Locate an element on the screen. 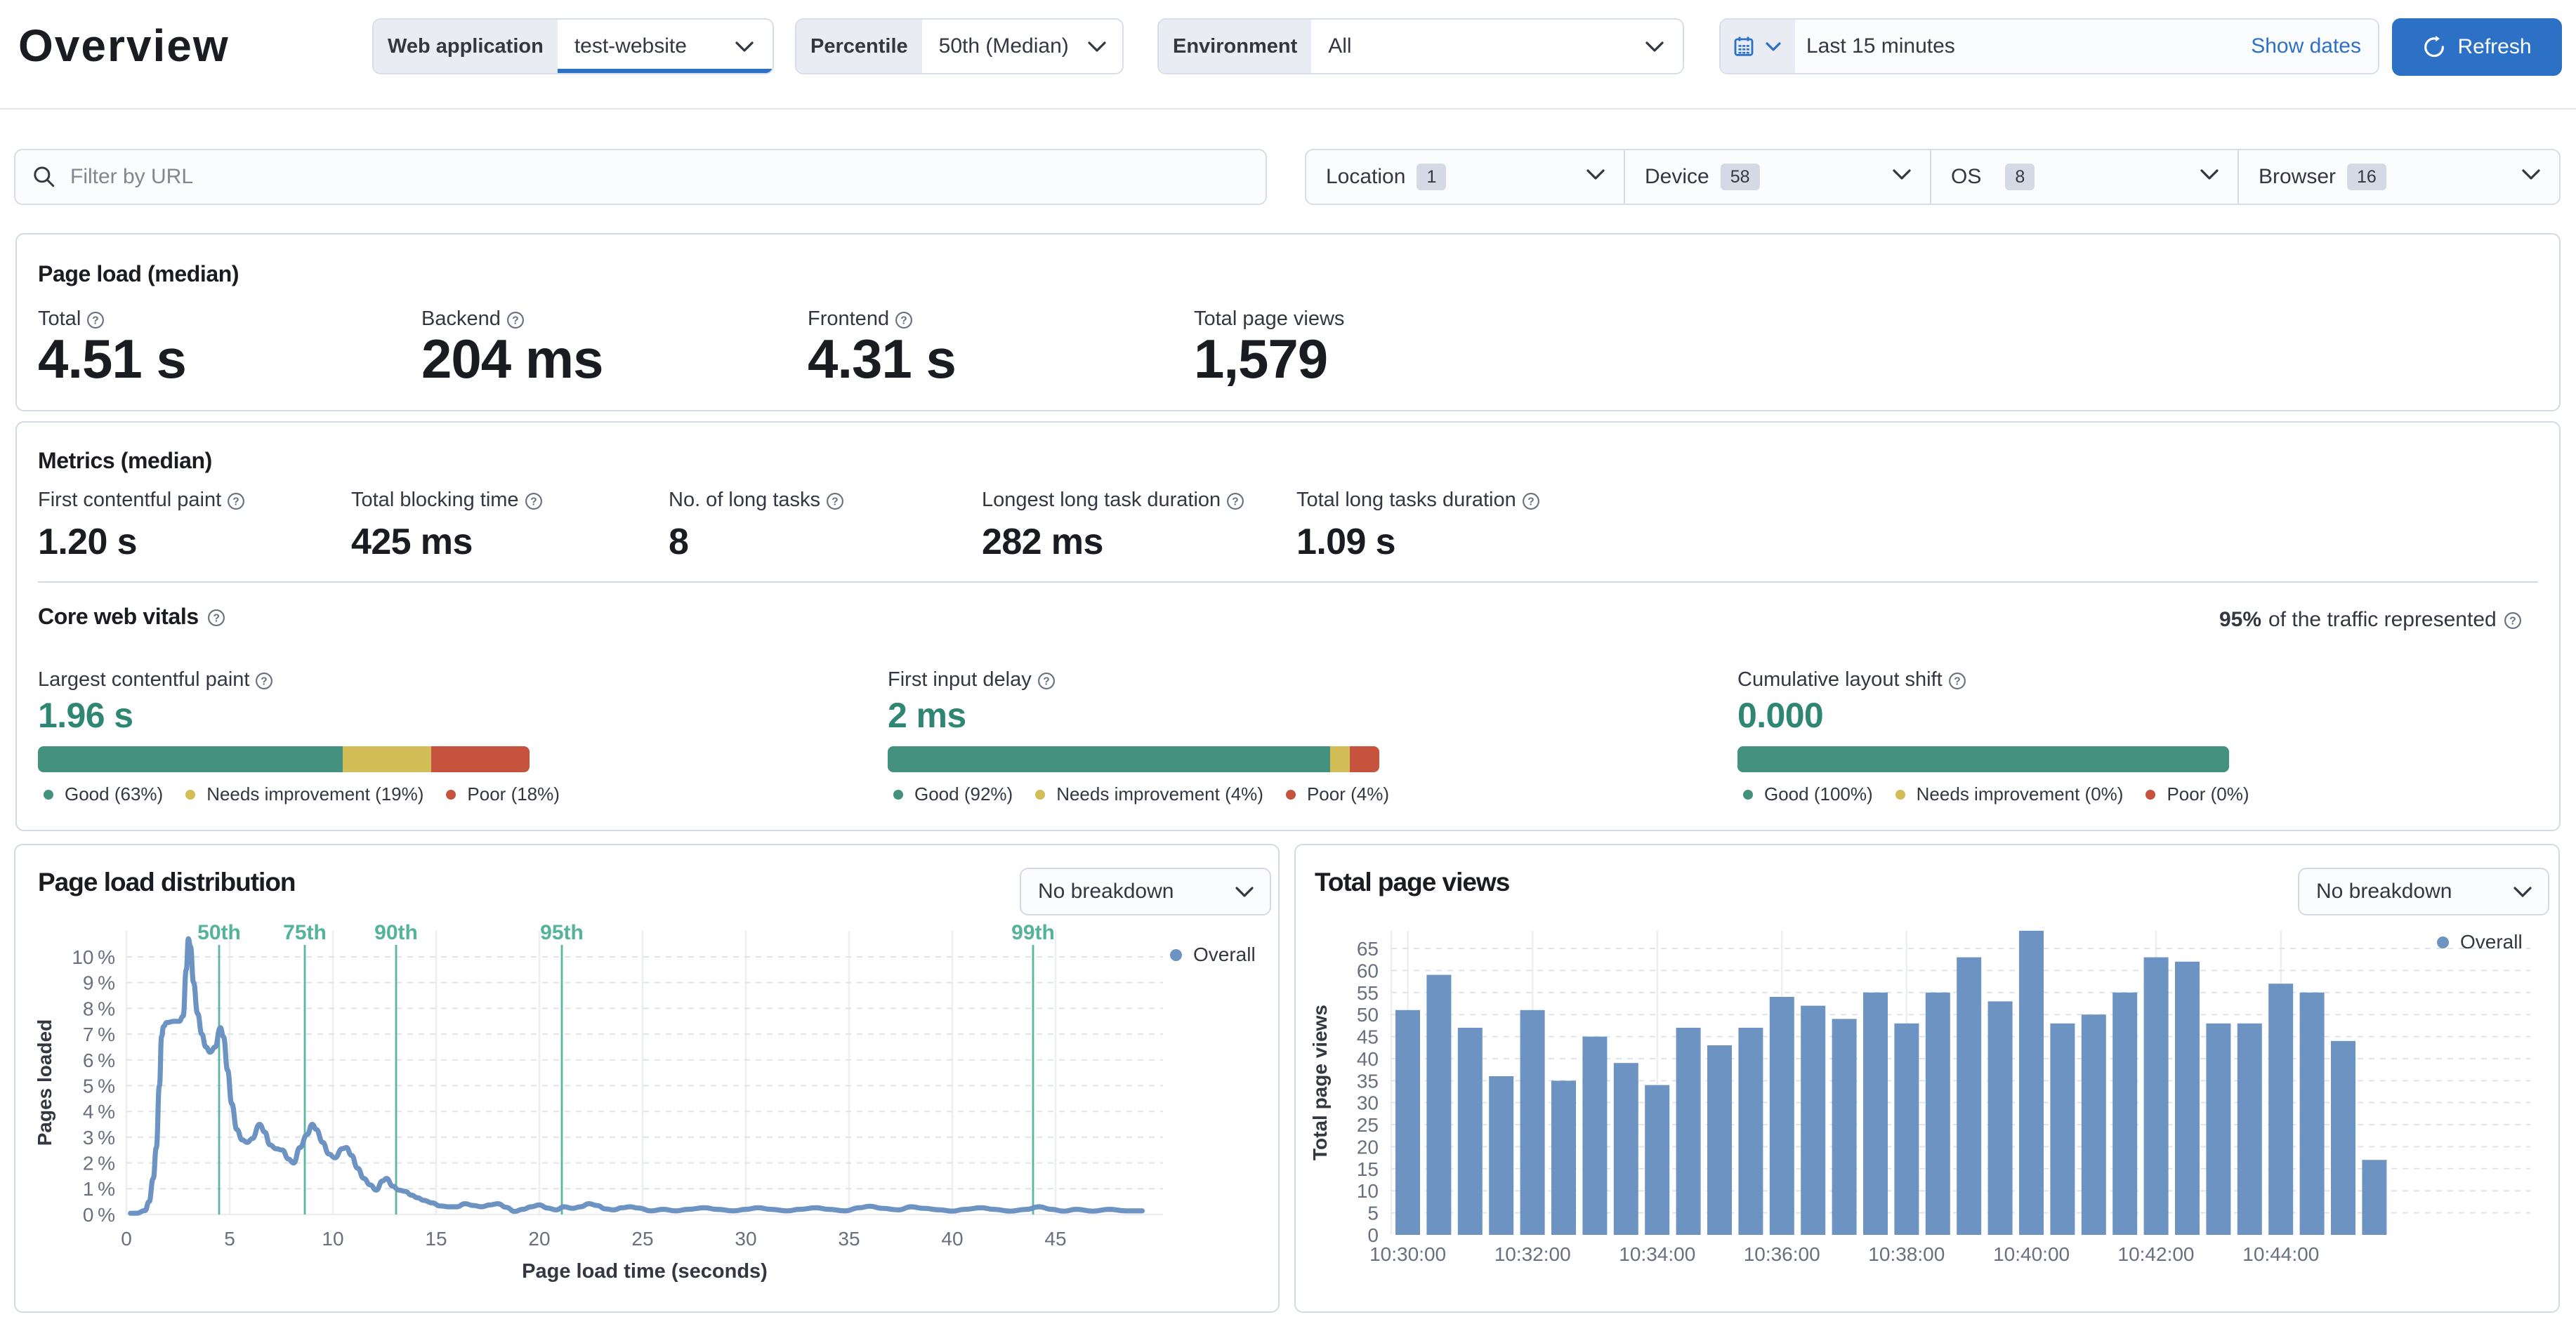  svg-text: 95th is located at coordinates (562, 932).